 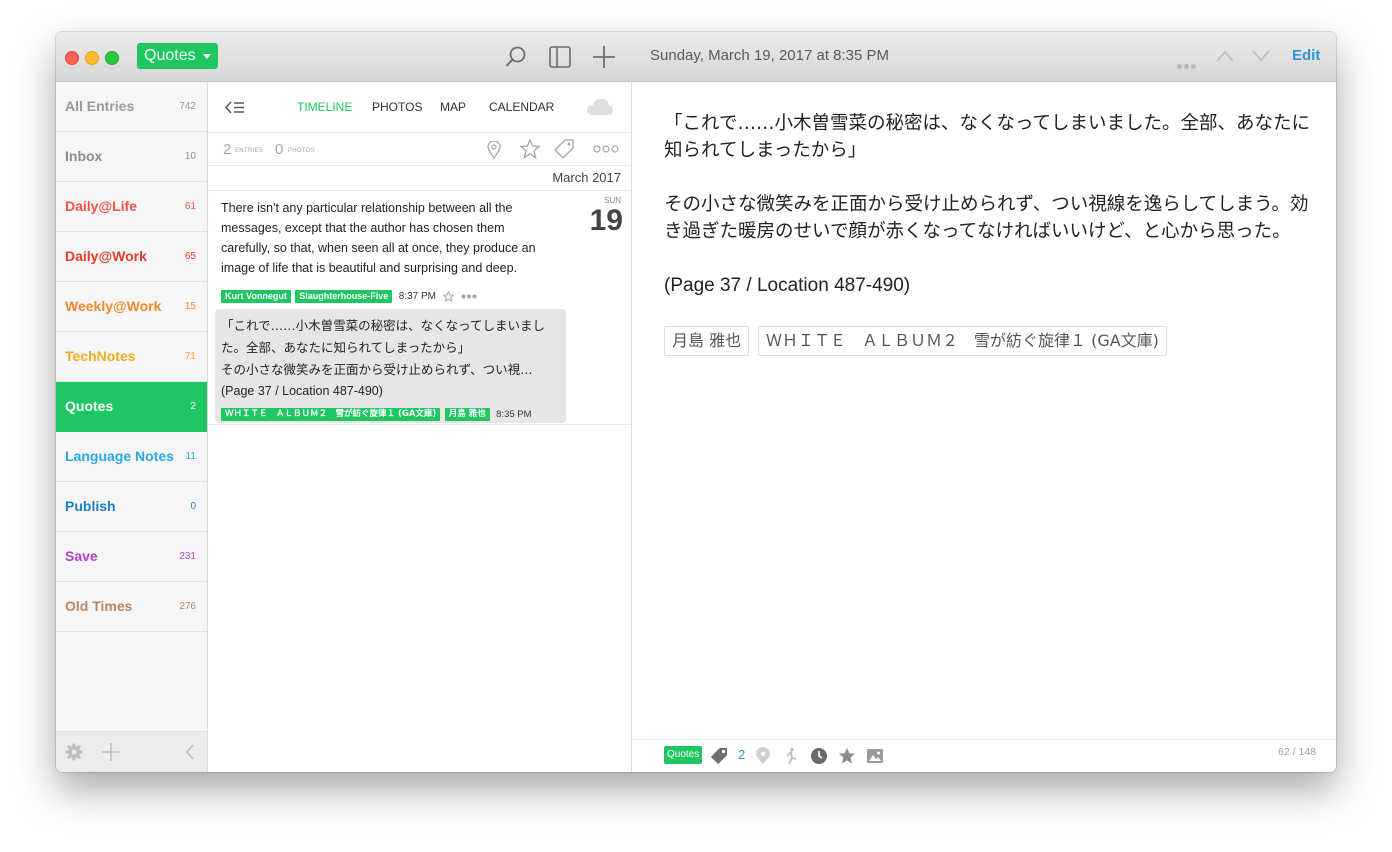 What do you see at coordinates (344, 297) in the screenshot?
I see `entry-tag: Slaughterhouse-Five` at bounding box center [344, 297].